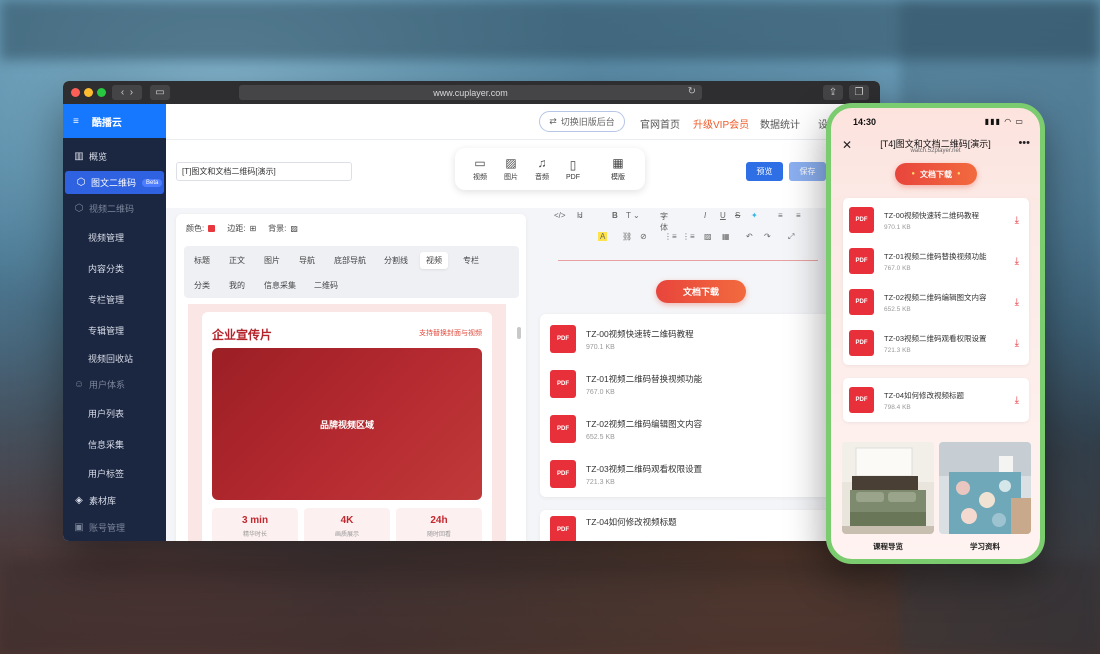 The height and width of the screenshot is (654, 1100). Describe the element at coordinates (280, 285) in the screenshot. I see `tab-info-collect: 信息采集` at that location.